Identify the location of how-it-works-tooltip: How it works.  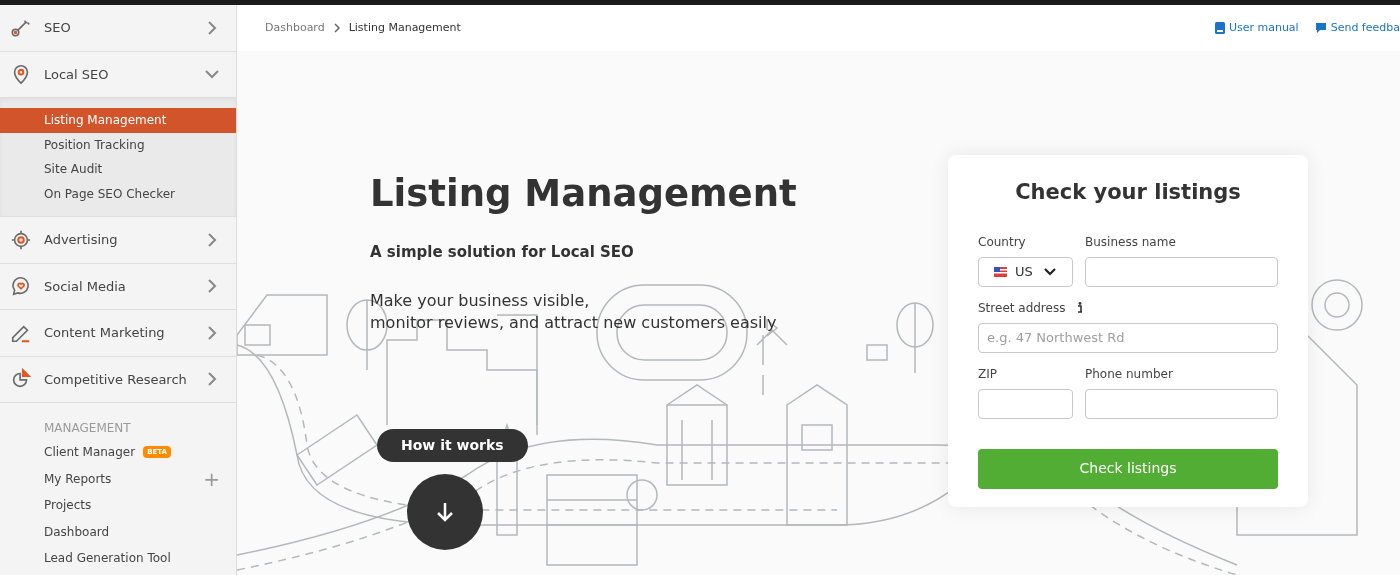
(452, 445).